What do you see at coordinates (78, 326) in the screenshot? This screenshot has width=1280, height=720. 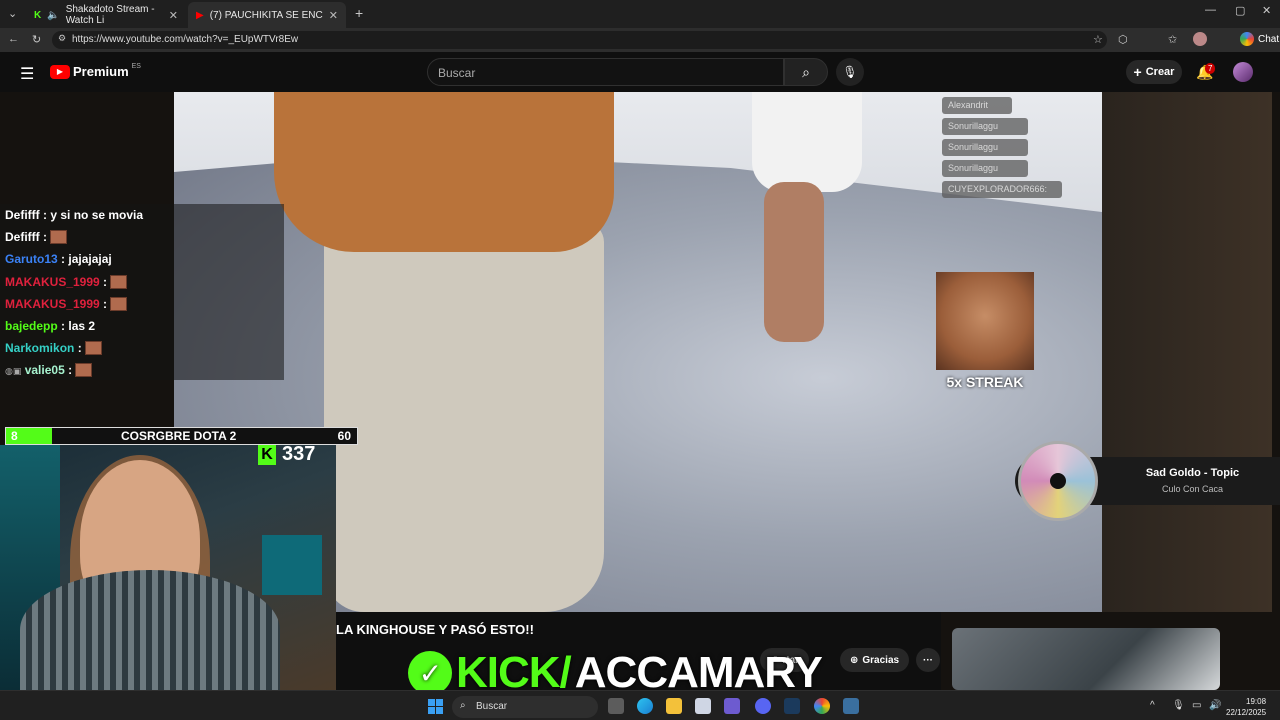 I see `chat-text: : las 2` at bounding box center [78, 326].